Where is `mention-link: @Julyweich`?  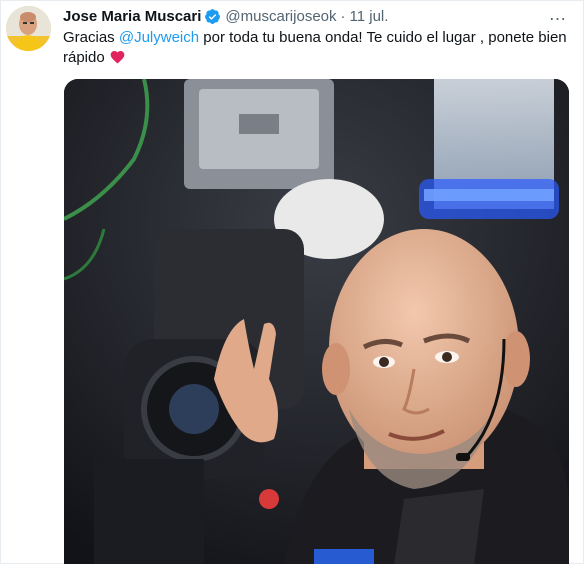 mention-link: @Julyweich is located at coordinates (159, 37).